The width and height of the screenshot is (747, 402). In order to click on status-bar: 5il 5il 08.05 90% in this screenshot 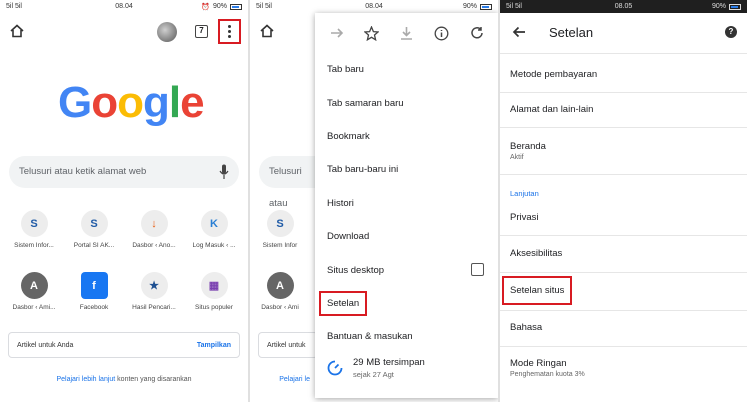, I will do `click(623, 6)`.